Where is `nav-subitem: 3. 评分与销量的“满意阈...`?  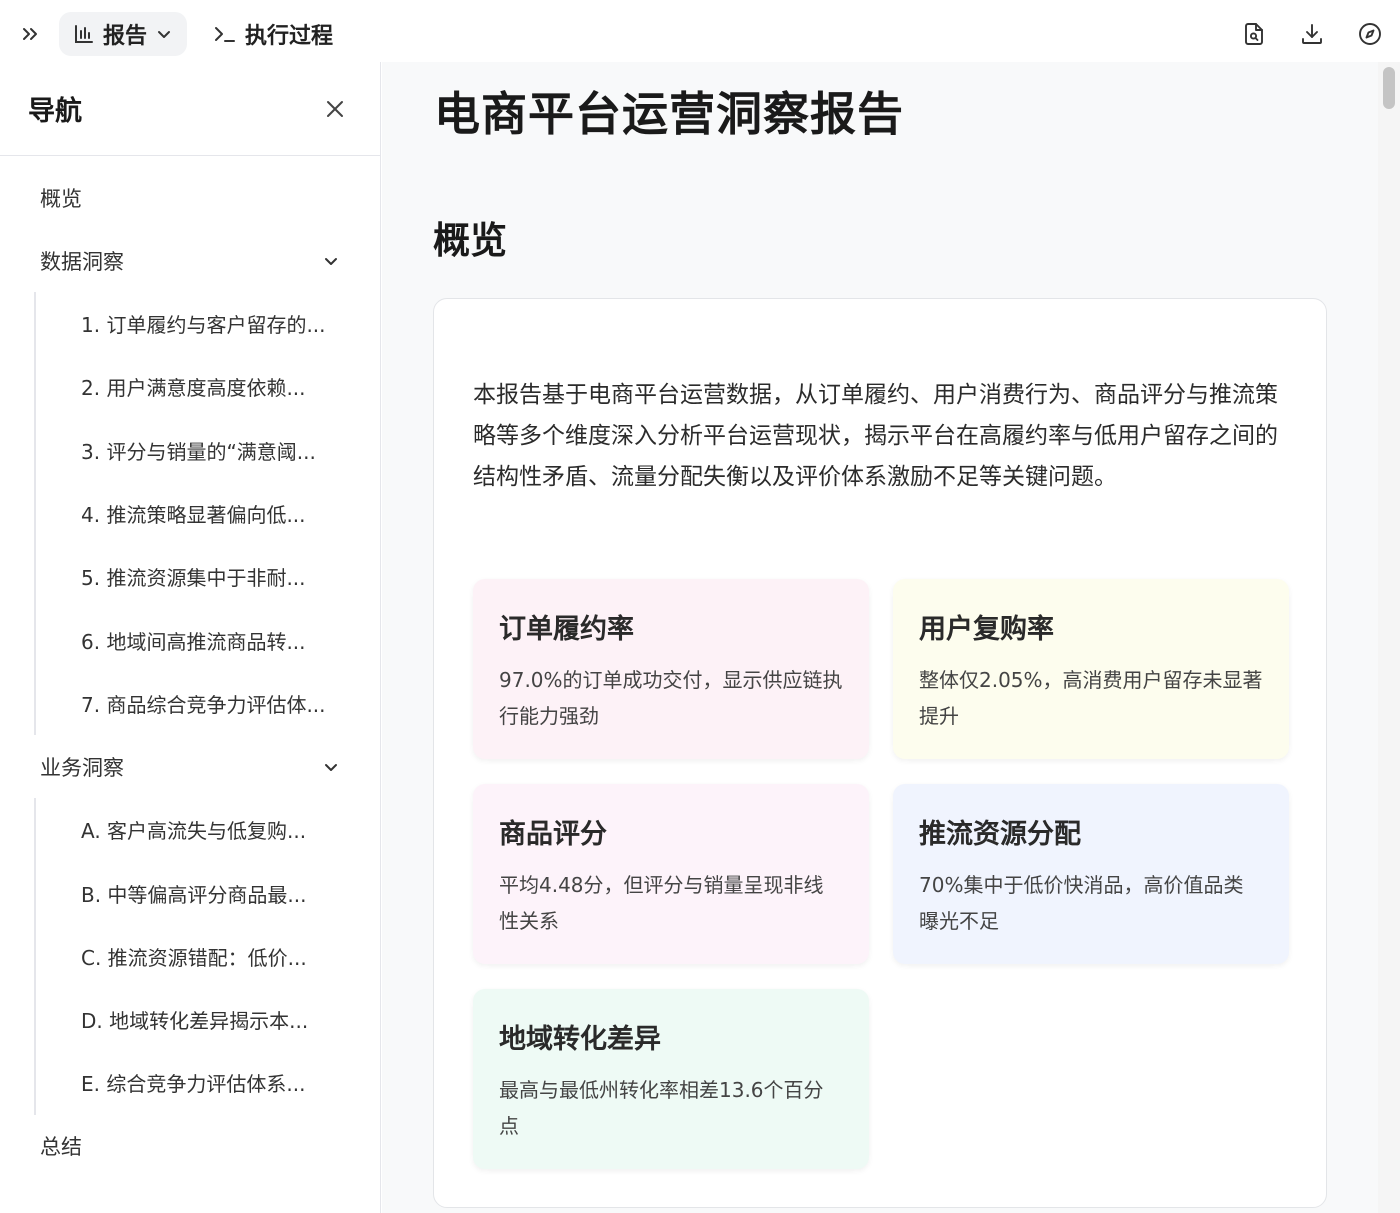 nav-subitem: 3. 评分与销量的“满意阈... is located at coordinates (208, 450).